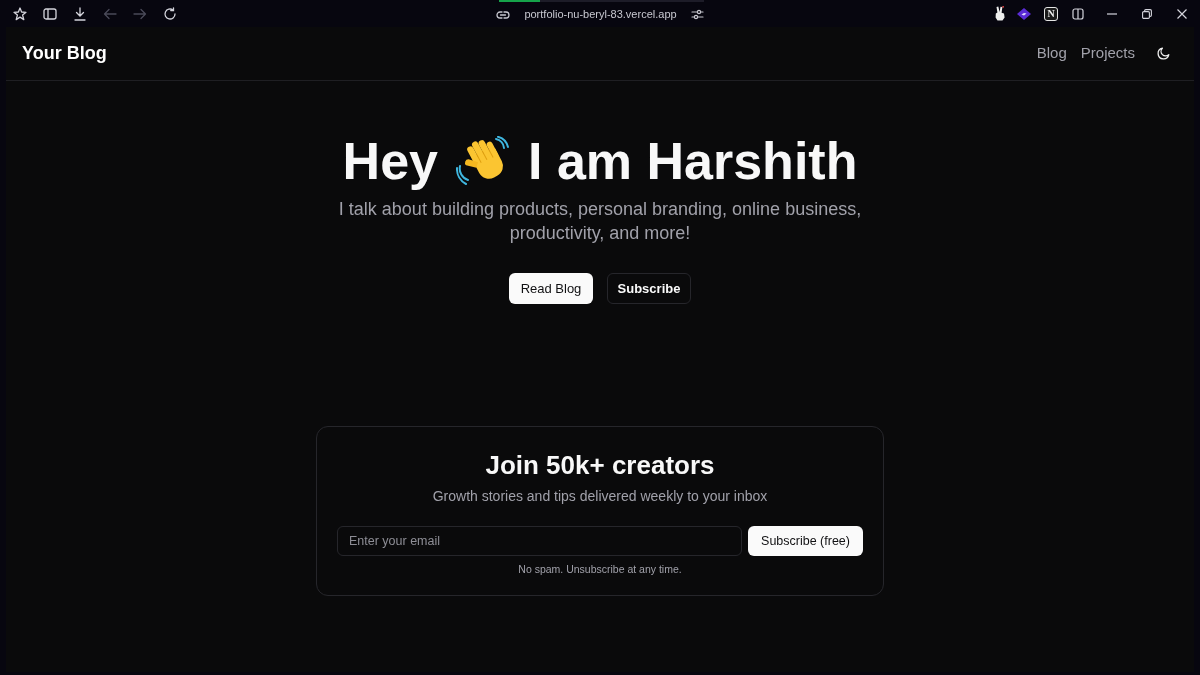 This screenshot has width=1200, height=675. Describe the element at coordinates (1051, 13) in the screenshot. I see `extension-tile: N` at that location.